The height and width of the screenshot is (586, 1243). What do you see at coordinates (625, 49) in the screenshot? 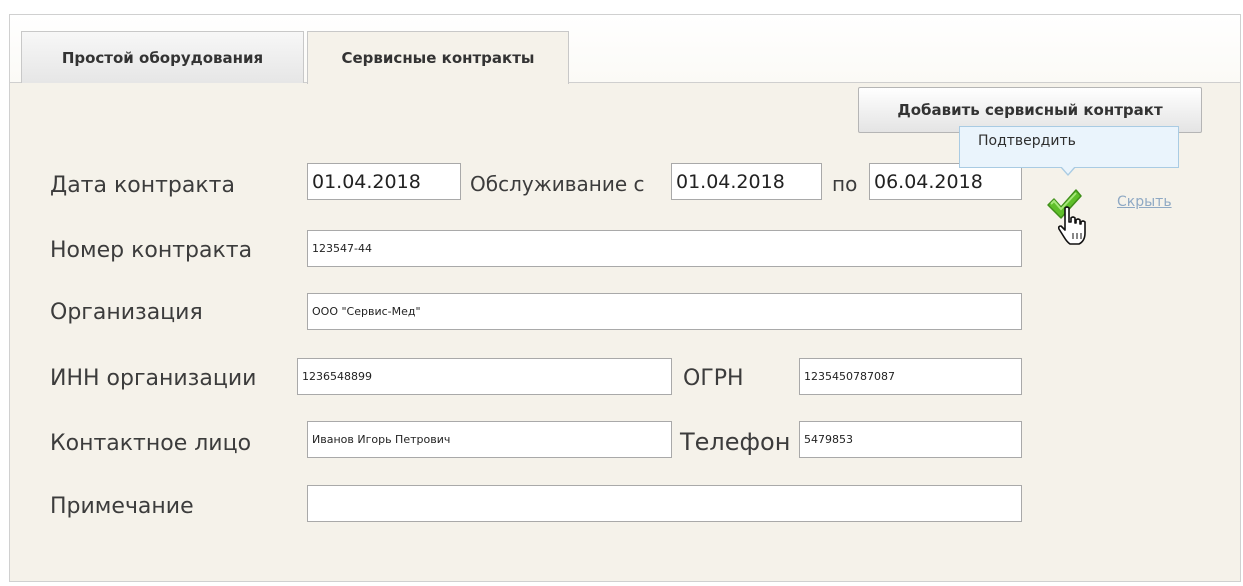
I see `tab-bar: Простой оборудования Сервисные контракты` at bounding box center [625, 49].